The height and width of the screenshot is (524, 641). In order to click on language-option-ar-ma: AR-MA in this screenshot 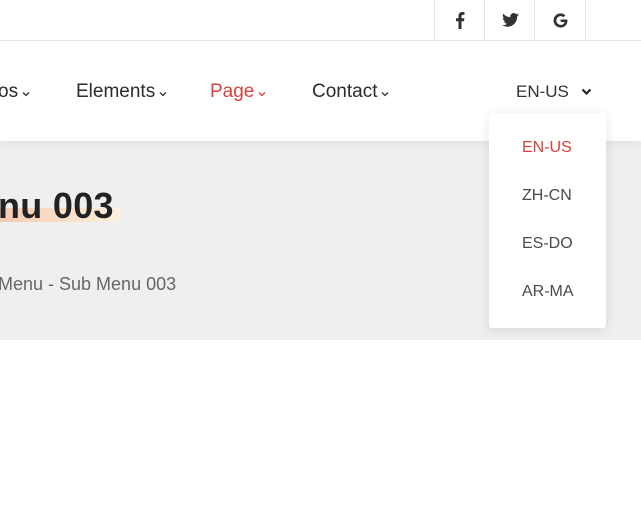, I will do `click(548, 292)`.